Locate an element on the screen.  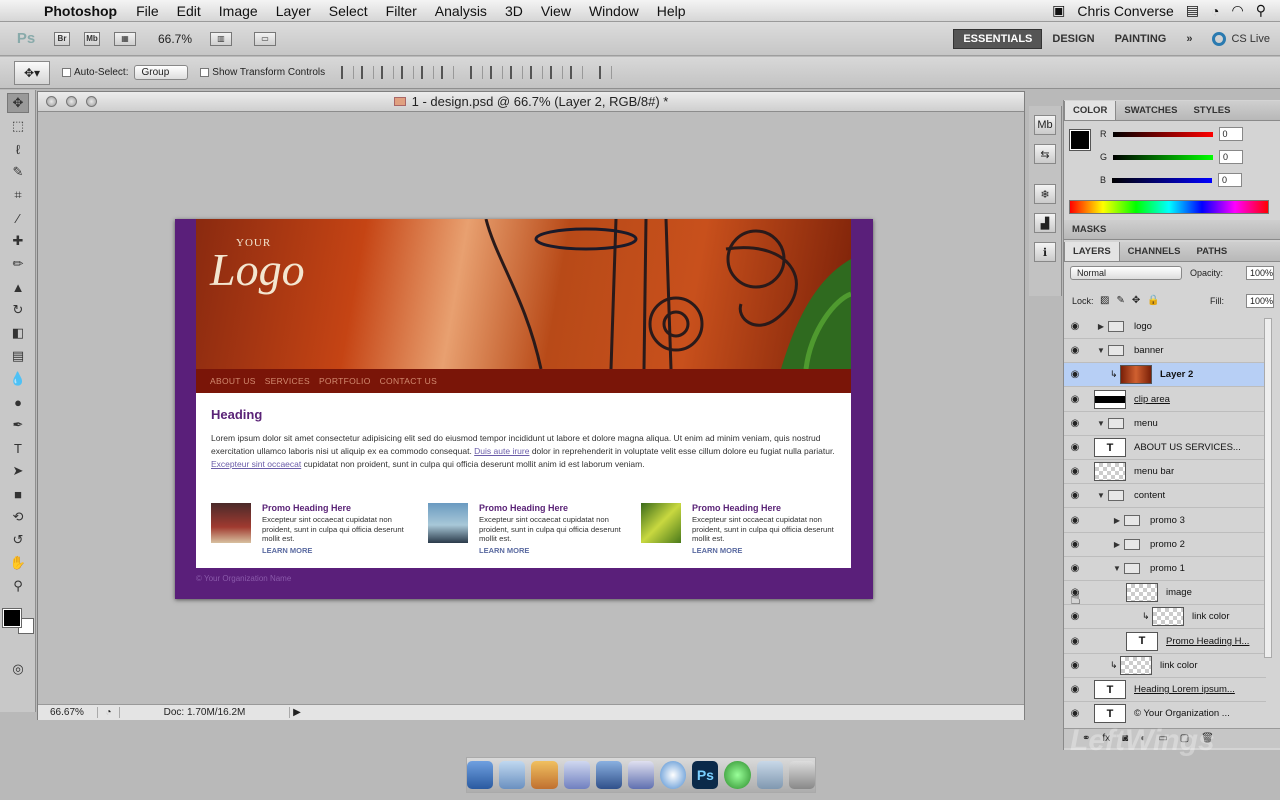
red-value-input: 0 is located at coordinates (1230, 134).